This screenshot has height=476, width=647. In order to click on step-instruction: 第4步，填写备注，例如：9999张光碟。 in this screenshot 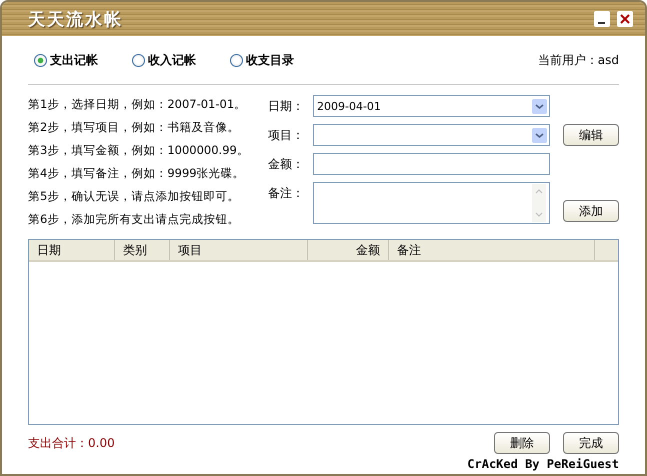, I will do `click(137, 173)`.